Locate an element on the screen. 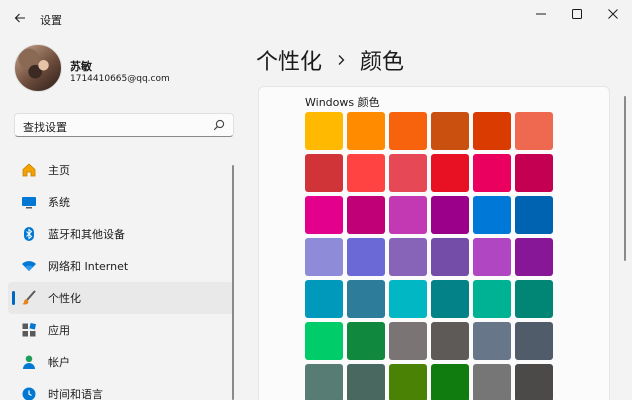 The width and height of the screenshot is (632, 400). sidebar-item-home: 主页 is located at coordinates (121, 170).